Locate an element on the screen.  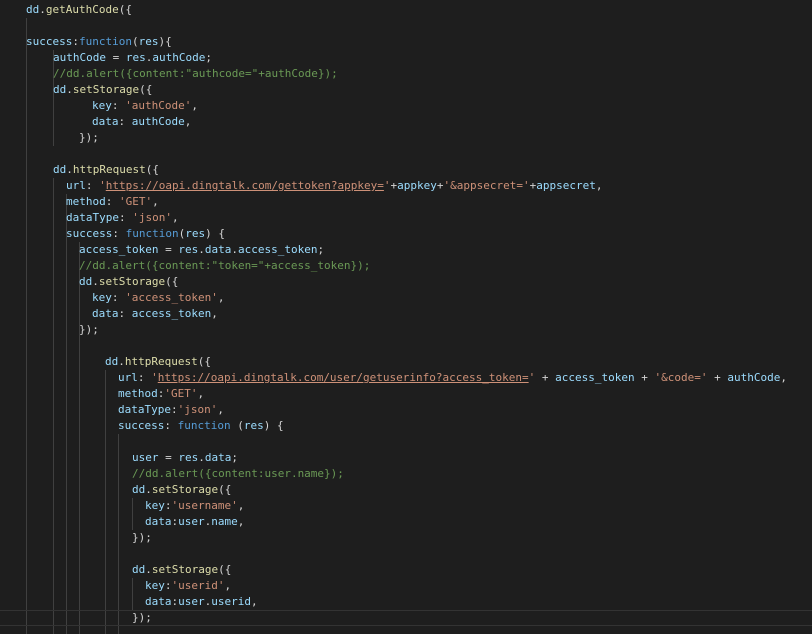
code-line: dataType: 'json', is located at coordinates (122, 218).